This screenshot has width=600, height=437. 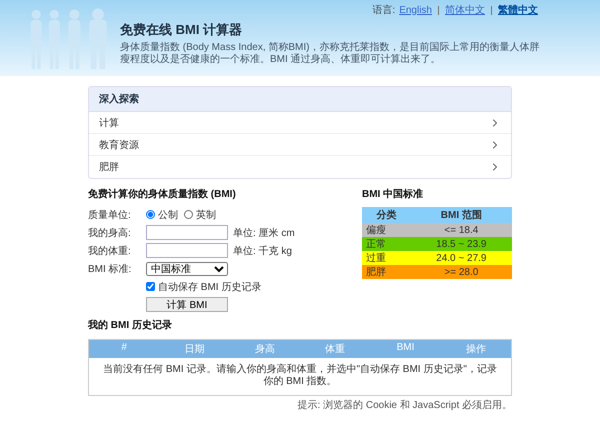 I want to click on column-header: 操作, so click(x=475, y=350).